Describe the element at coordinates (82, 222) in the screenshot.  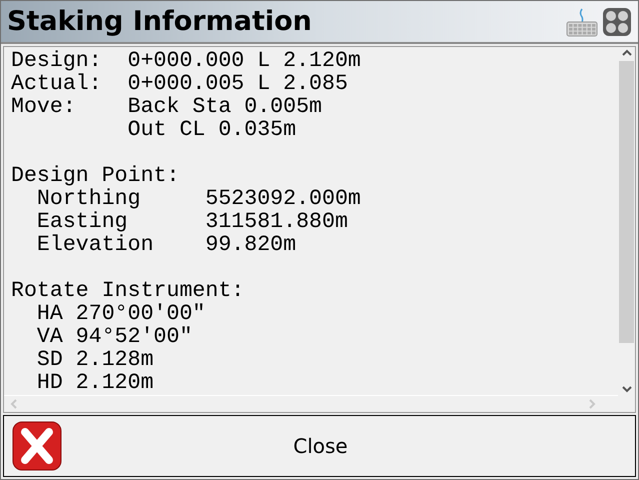
I see `field-label: Easting` at that location.